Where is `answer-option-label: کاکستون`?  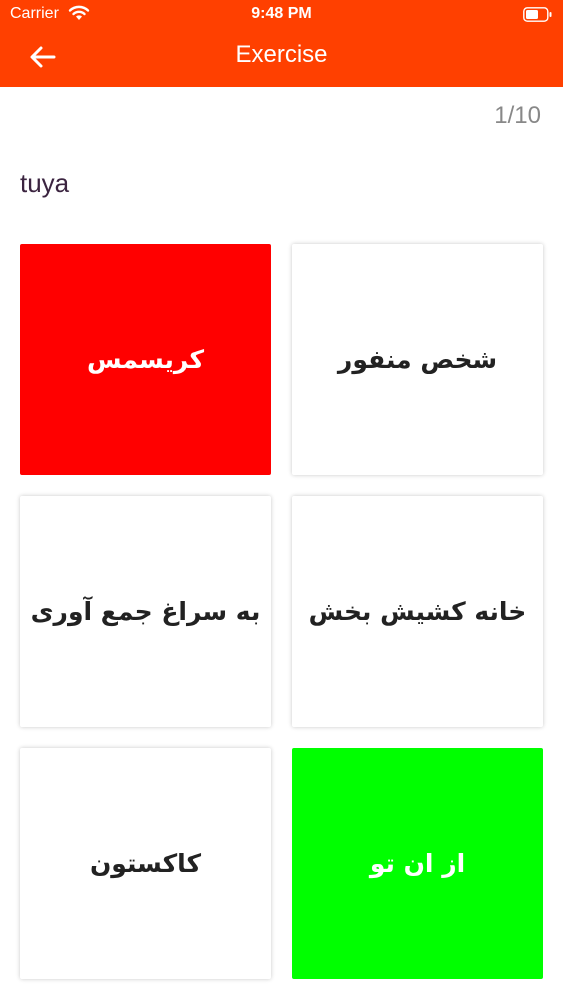
answer-option-label: کاکستون is located at coordinates (145, 863).